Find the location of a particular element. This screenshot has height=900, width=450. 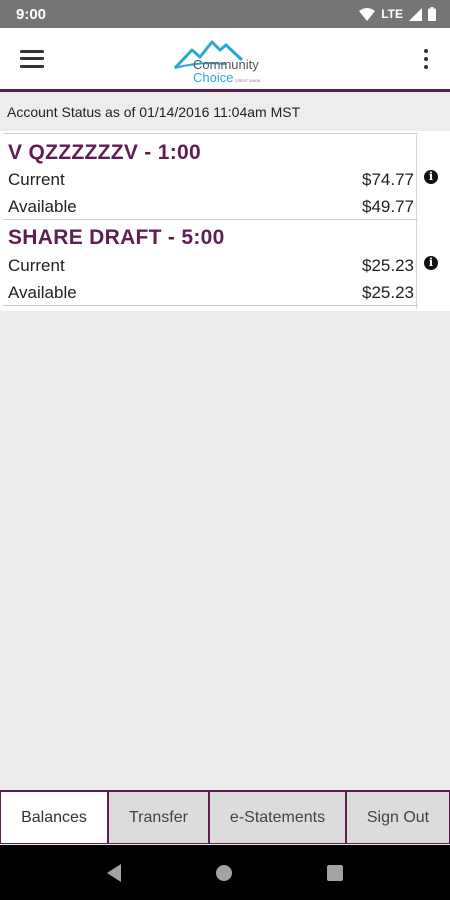

app-bar: Community Choice CREDIT UNION is located at coordinates (225, 60).